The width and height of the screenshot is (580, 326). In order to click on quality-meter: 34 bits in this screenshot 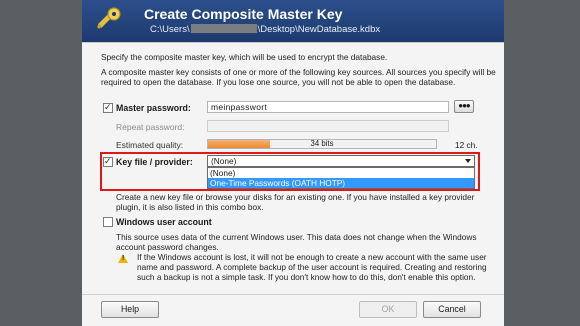, I will do `click(322, 144)`.